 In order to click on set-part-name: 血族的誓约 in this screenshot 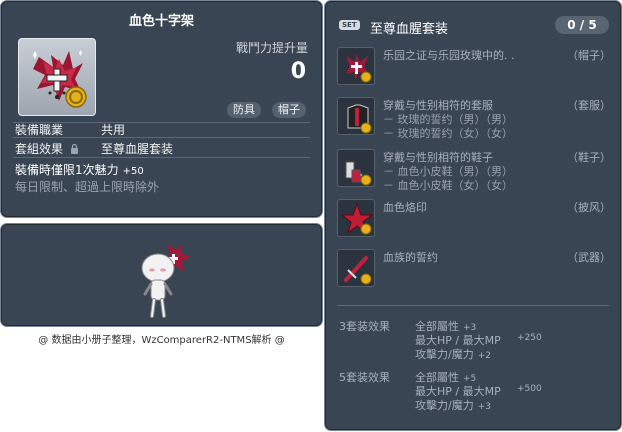, I will do `click(410, 257)`.